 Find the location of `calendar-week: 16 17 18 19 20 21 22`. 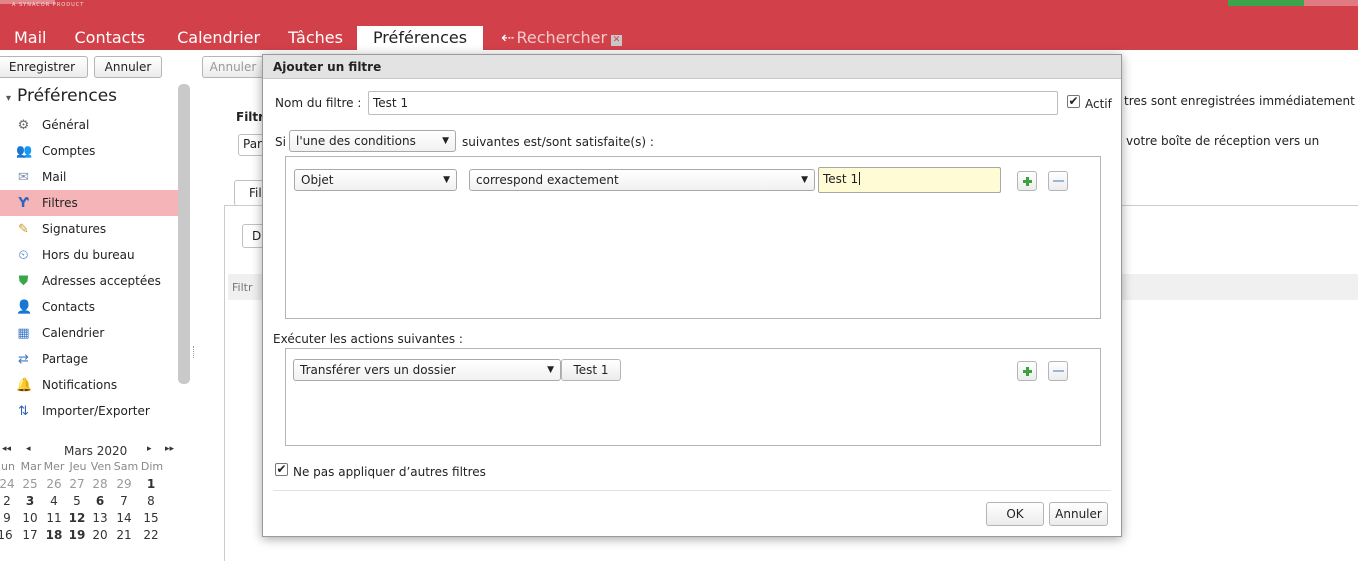

calendar-week: 16 17 18 19 20 21 22 is located at coordinates (96, 536).